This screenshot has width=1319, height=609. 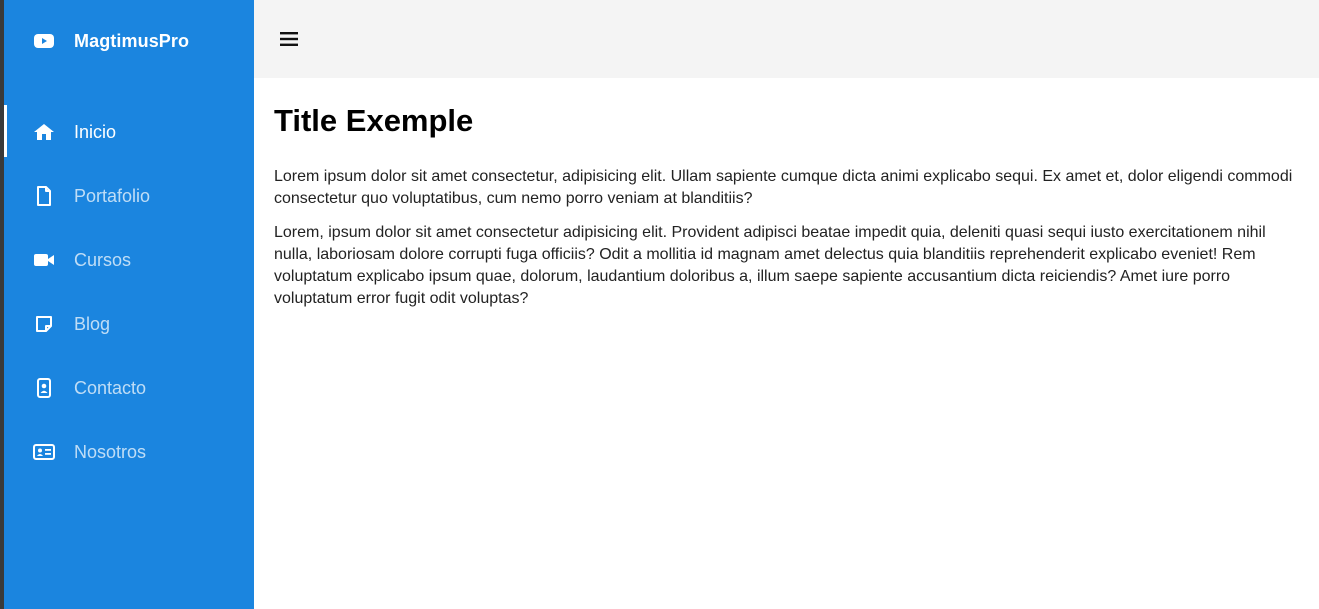 I want to click on sidebar-item-label: Contacto, so click(x=110, y=387).